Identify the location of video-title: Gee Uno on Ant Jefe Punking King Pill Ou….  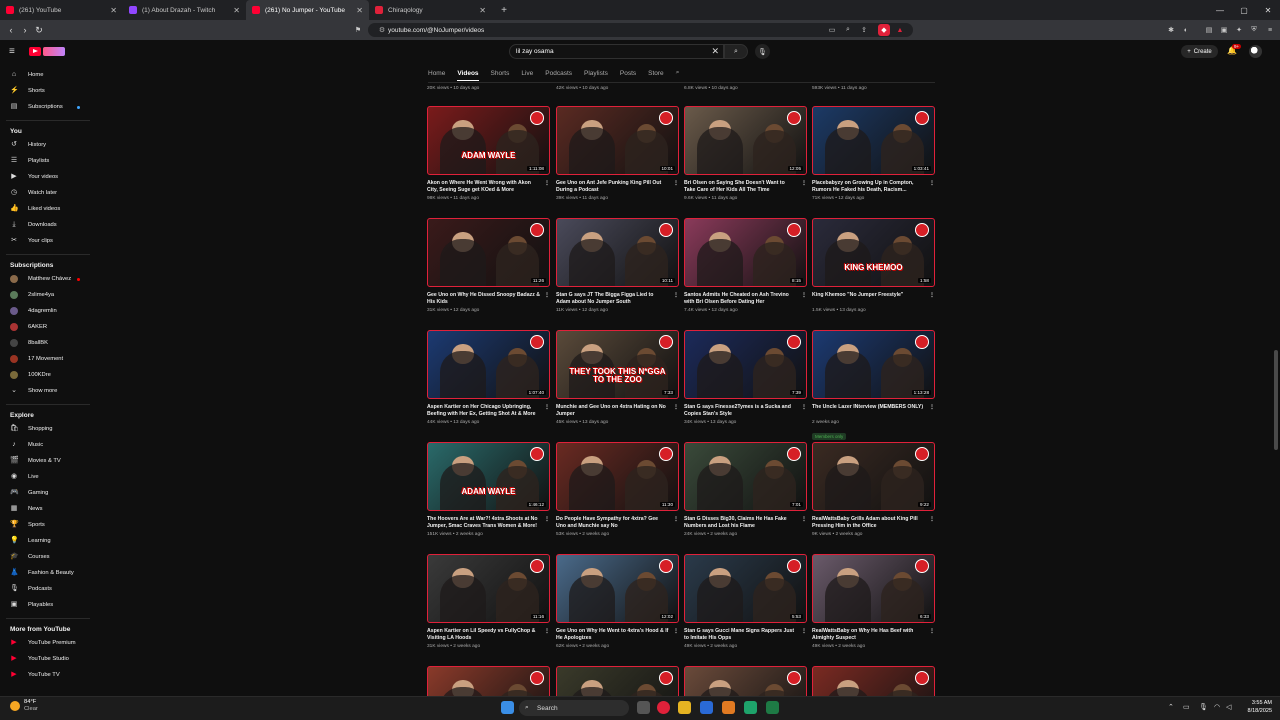
(617, 187).